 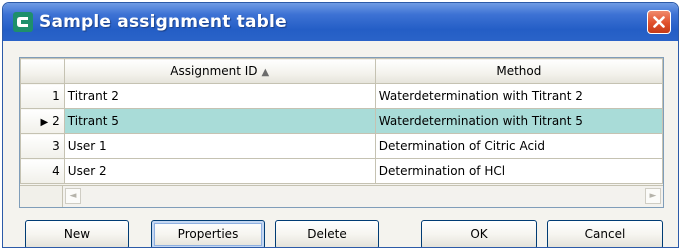 What do you see at coordinates (363, 196) in the screenshot?
I see `horizontal-scrollbar: ◄ ►` at bounding box center [363, 196].